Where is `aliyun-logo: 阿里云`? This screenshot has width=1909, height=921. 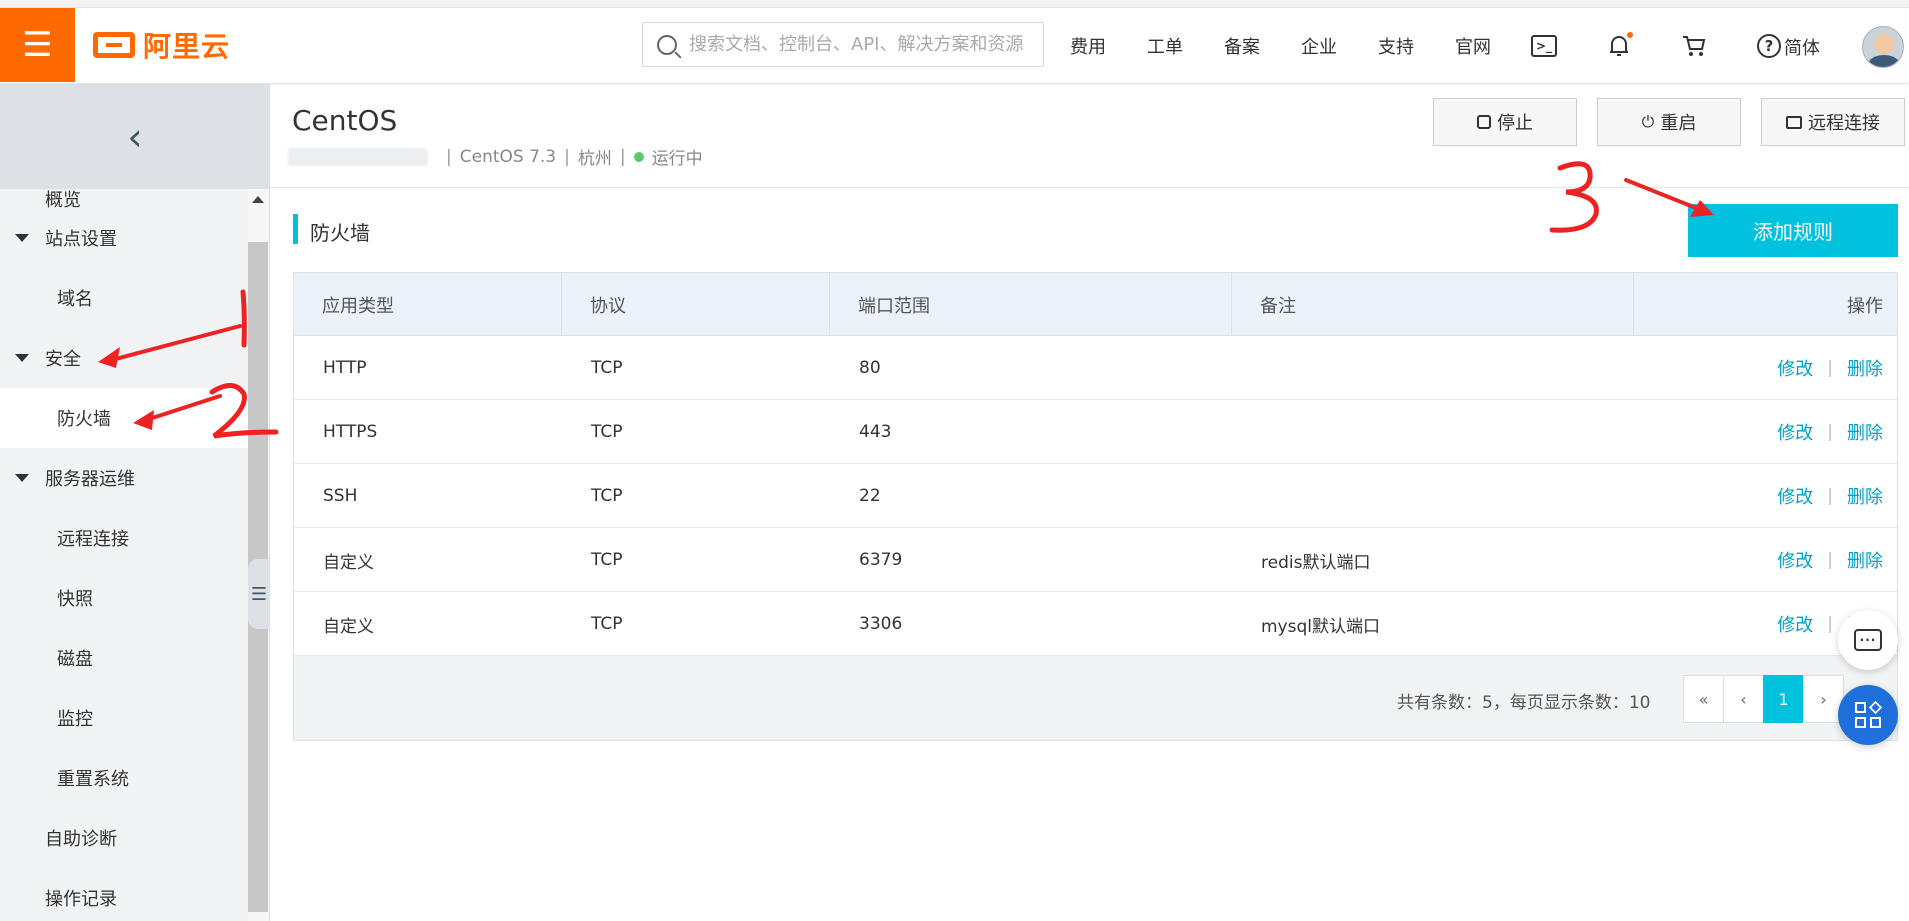 aliyun-logo: 阿里云 is located at coordinates (161, 45).